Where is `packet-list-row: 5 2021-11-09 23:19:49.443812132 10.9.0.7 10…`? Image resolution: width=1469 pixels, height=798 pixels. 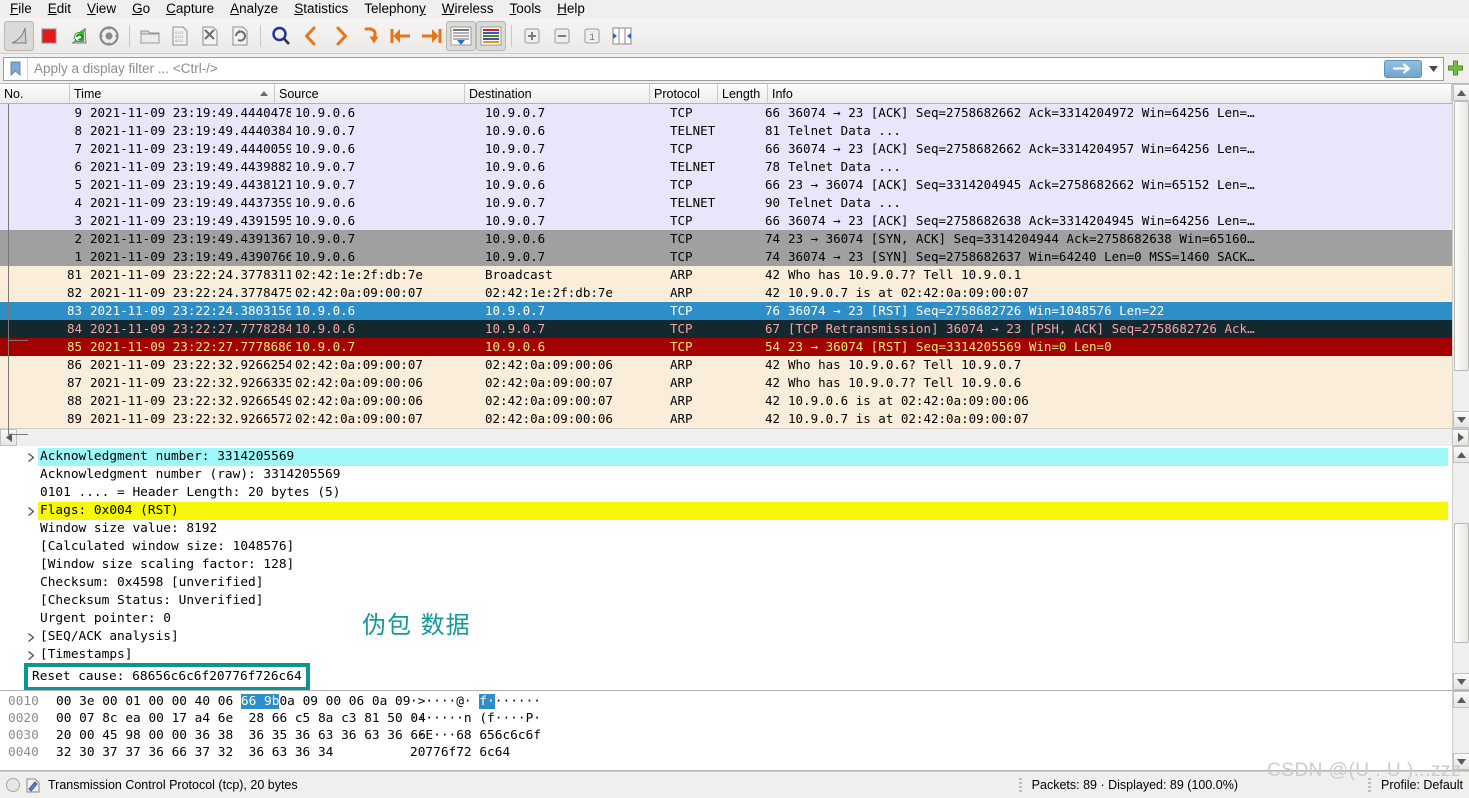 packet-list-row: 5 2021-11-09 23:19:49.443812132 10.9.0.7 10… is located at coordinates (726, 185).